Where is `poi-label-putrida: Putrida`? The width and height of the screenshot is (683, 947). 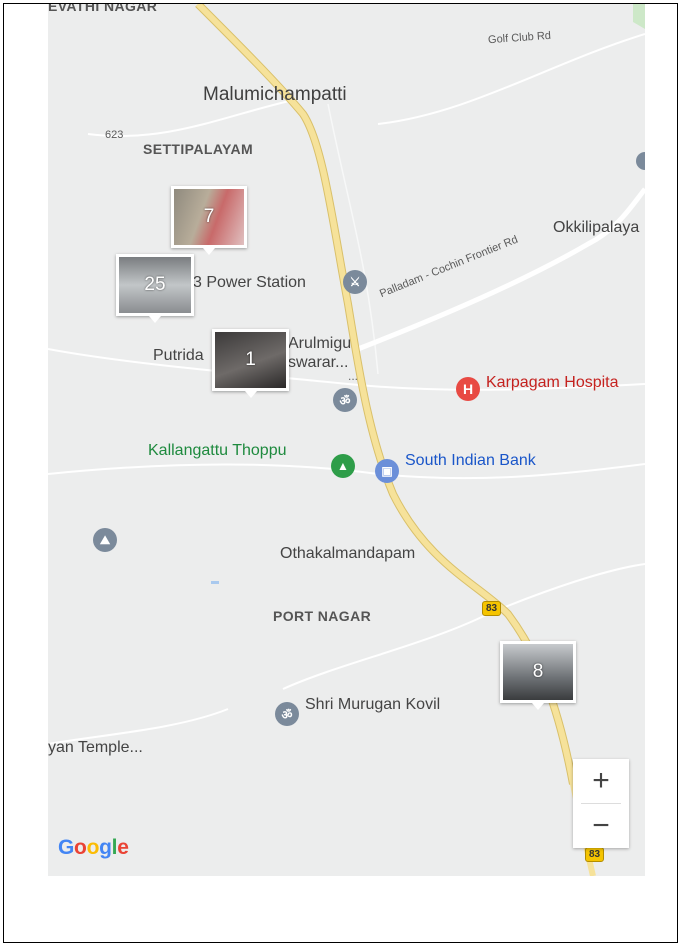
poi-label-putrida: Putrida is located at coordinates (178, 356).